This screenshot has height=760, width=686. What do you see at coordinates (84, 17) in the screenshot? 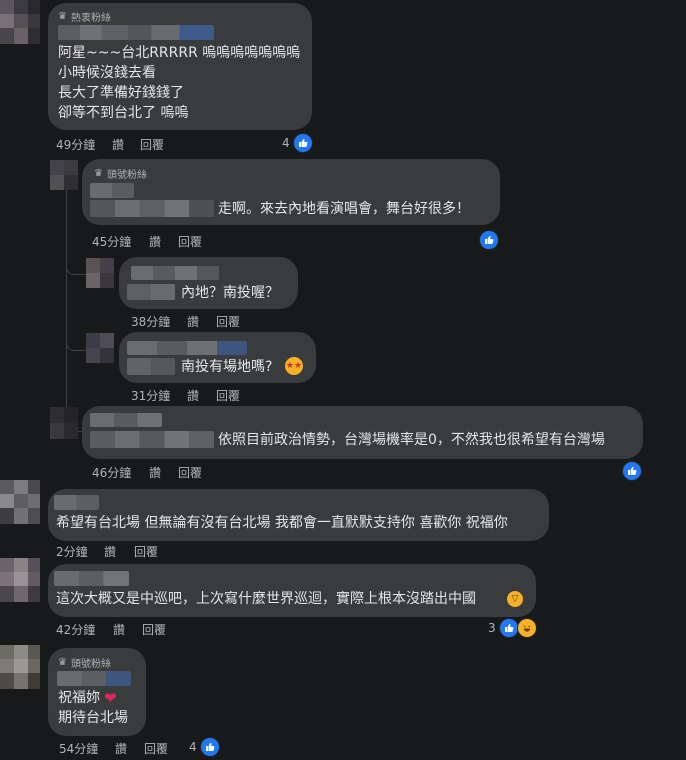
I see `fan-badge: ♛ 熱衷粉絲` at bounding box center [84, 17].